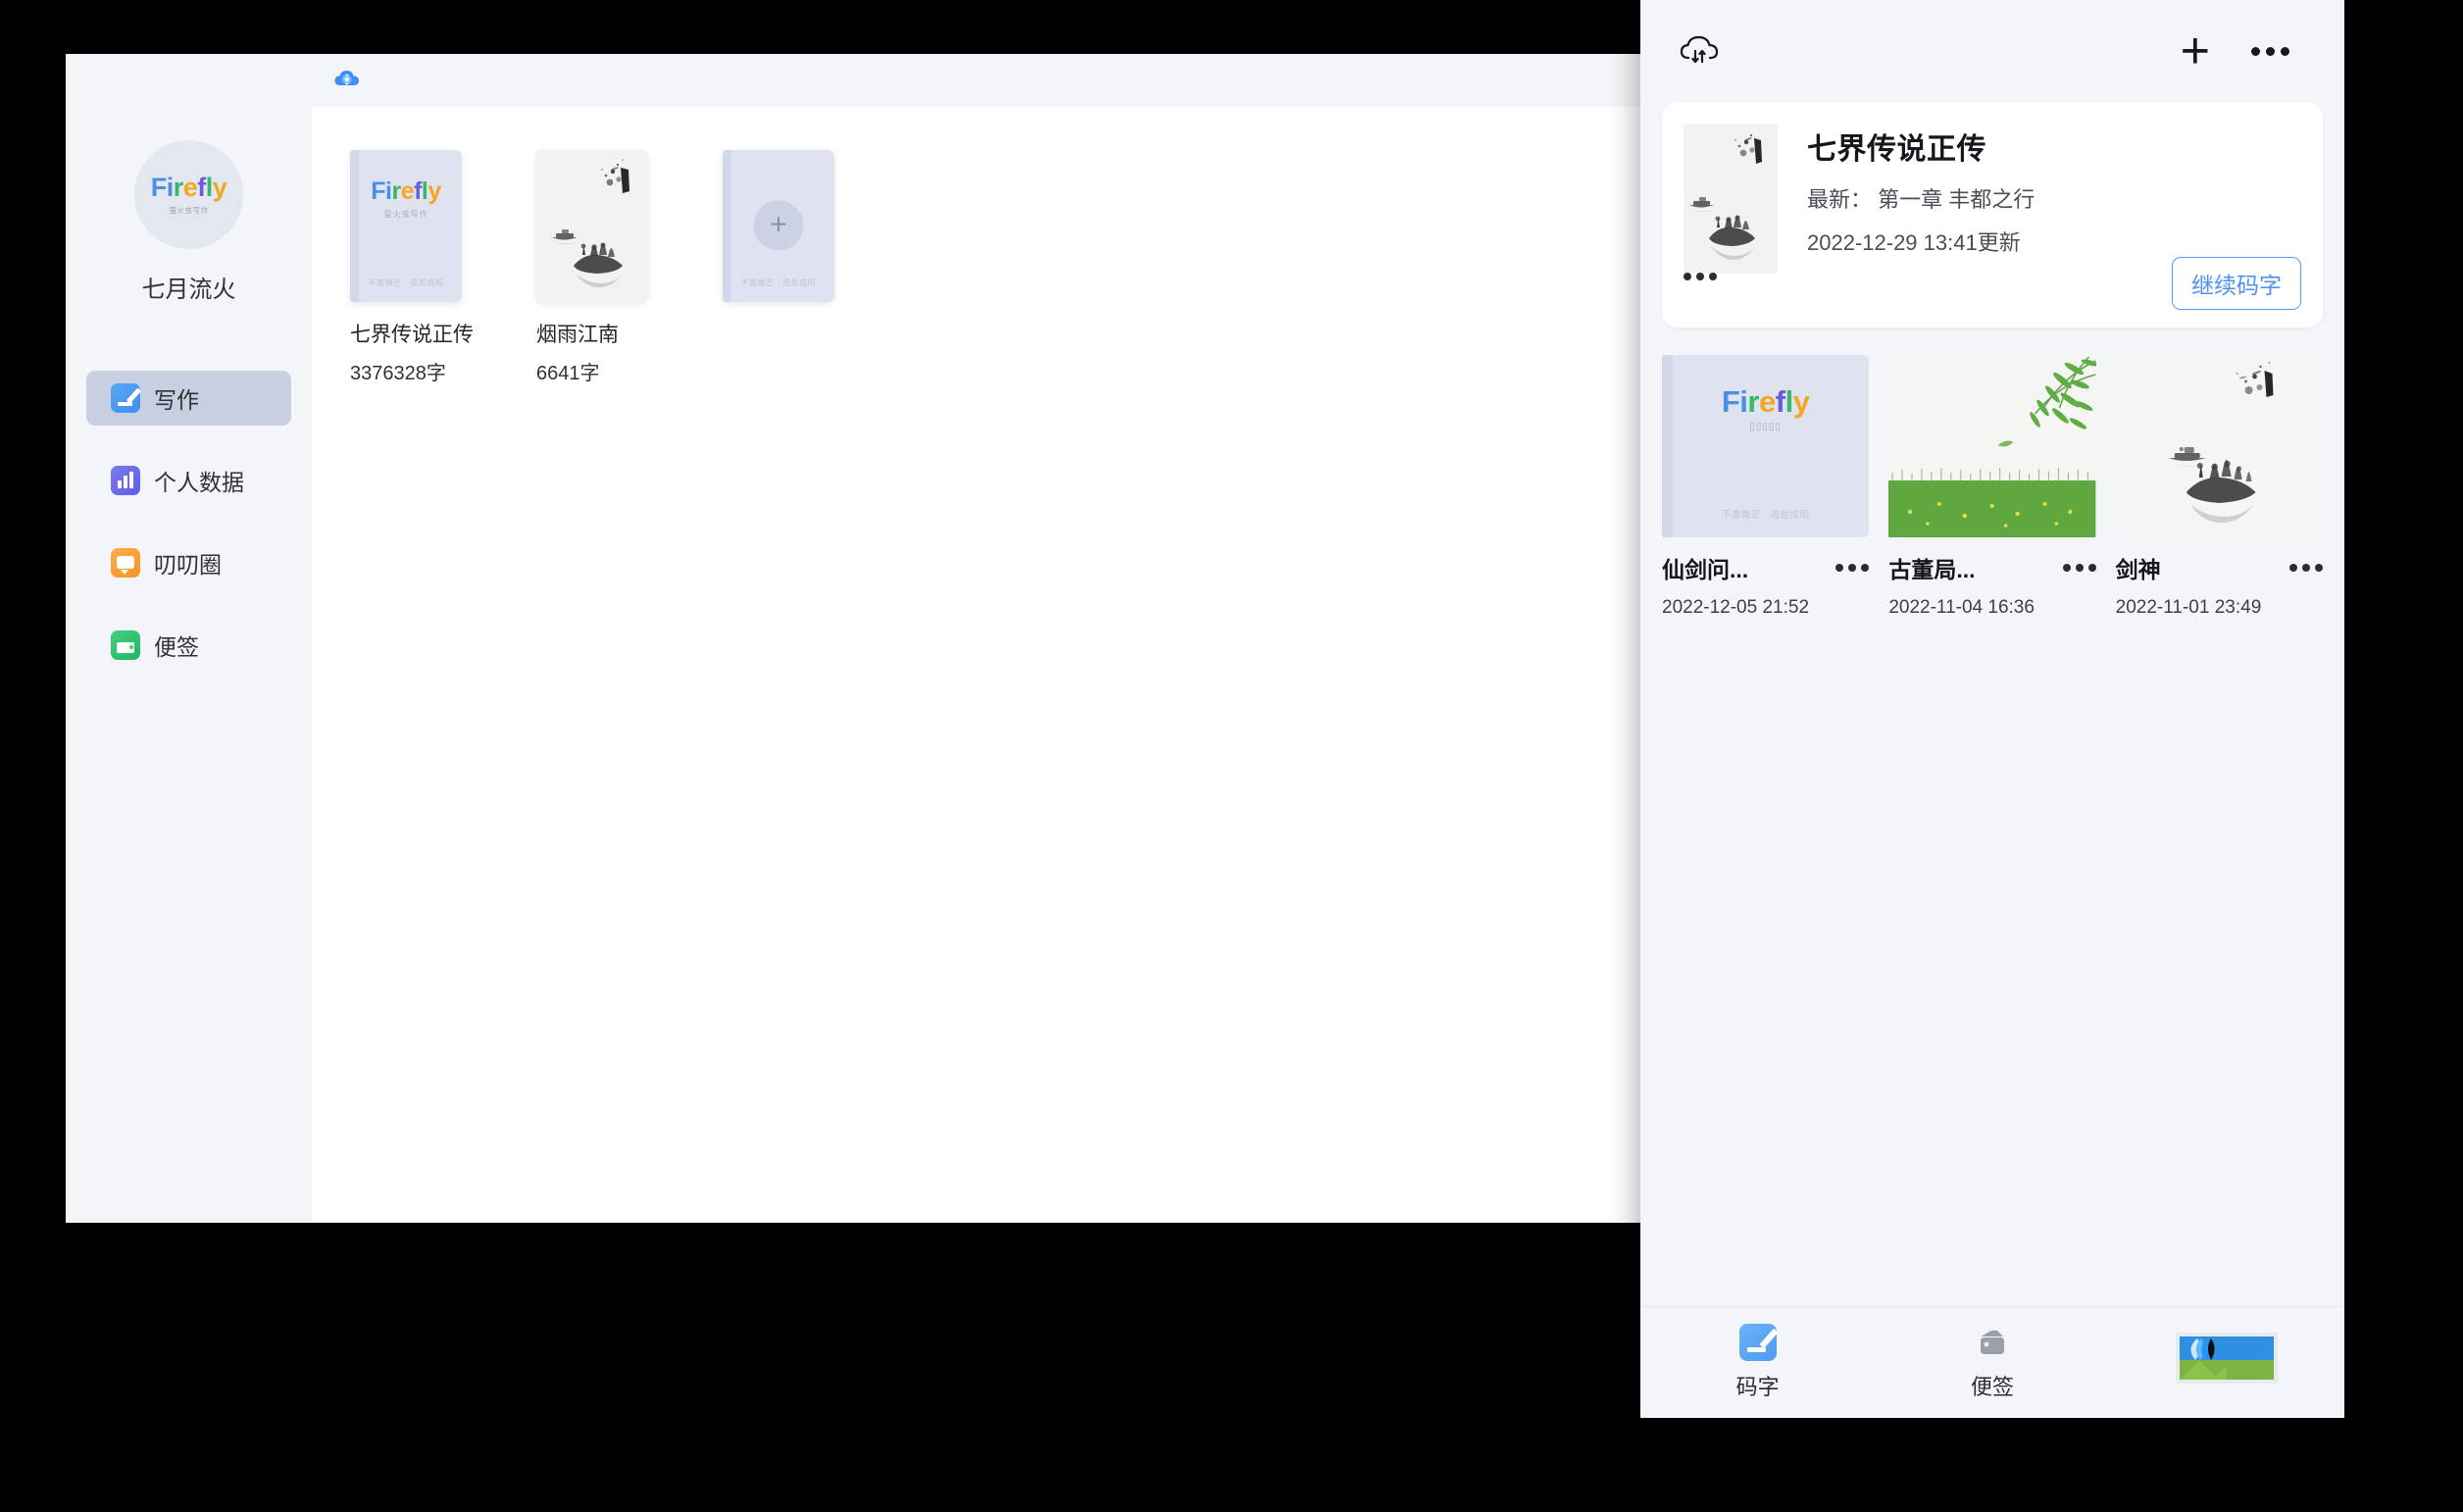 The image size is (2463, 1512). I want to click on mobile-book-card: 剑神 2022-11-01 23:49, so click(2219, 487).